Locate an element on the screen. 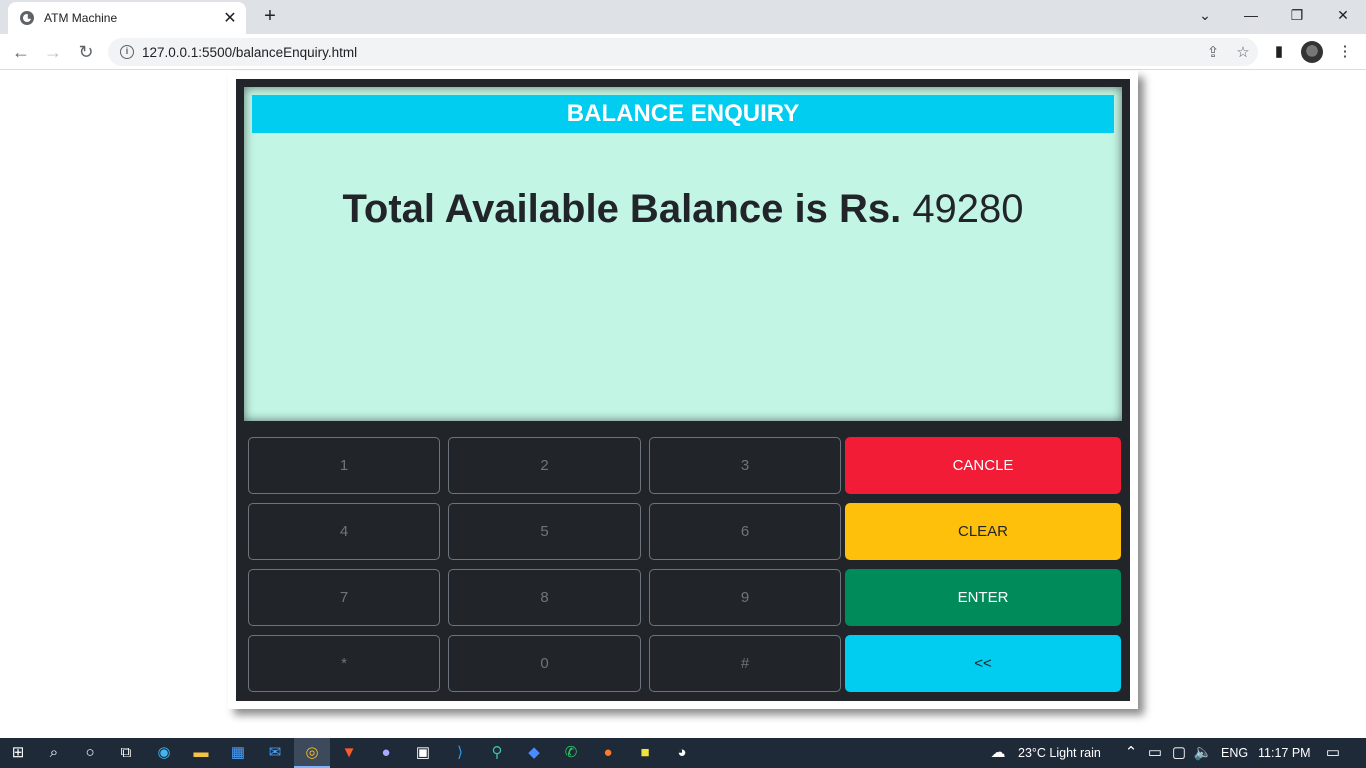 The width and height of the screenshot is (1366, 768). balance-label: Total Available Balance is Rs. is located at coordinates (622, 209).